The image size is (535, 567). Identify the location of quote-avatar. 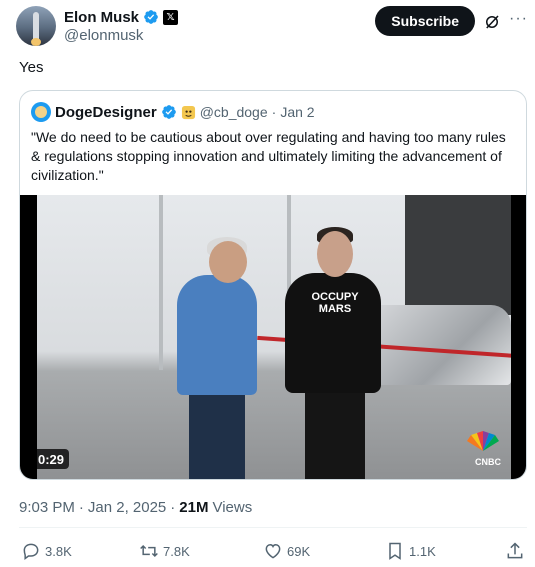
(41, 112).